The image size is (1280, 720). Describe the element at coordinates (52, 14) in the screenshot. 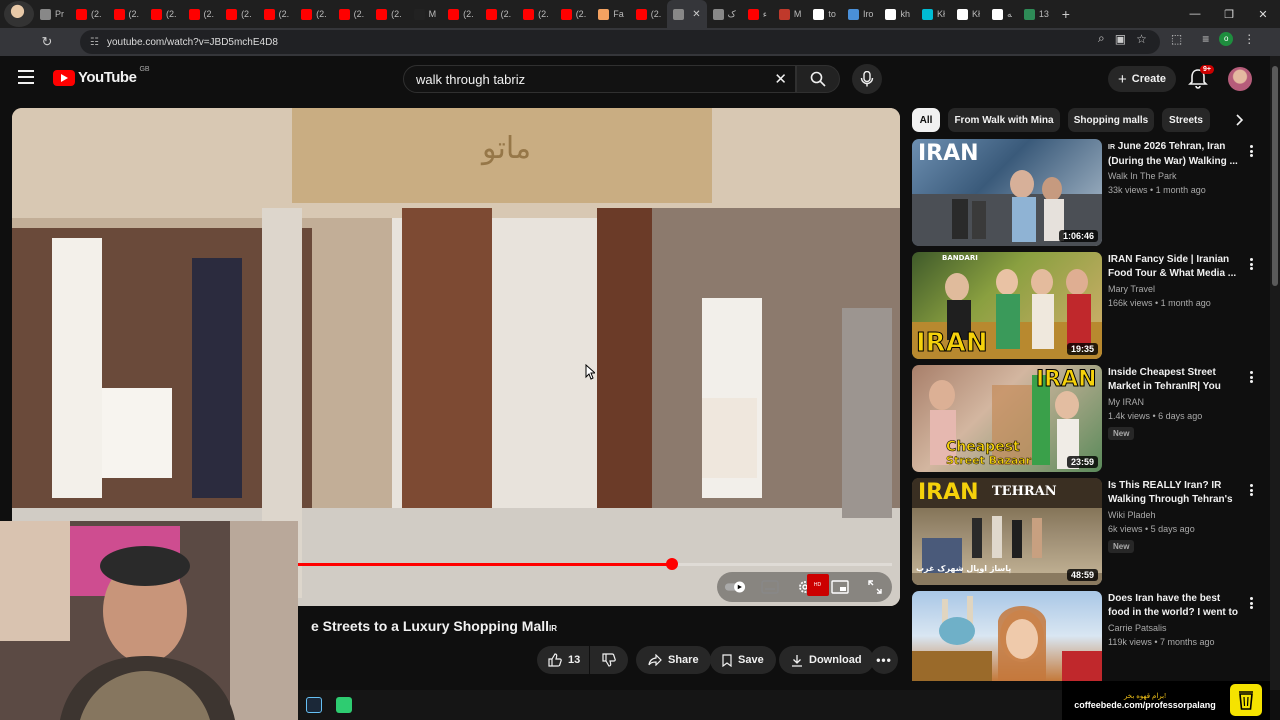

I see `browser-tab: Pr` at that location.